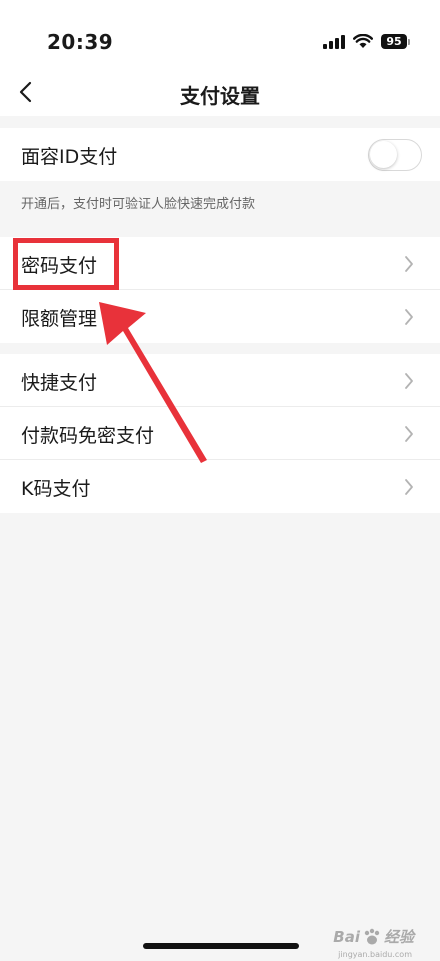 This screenshot has width=440, height=961. I want to click on paw-icon, so click(372, 936).